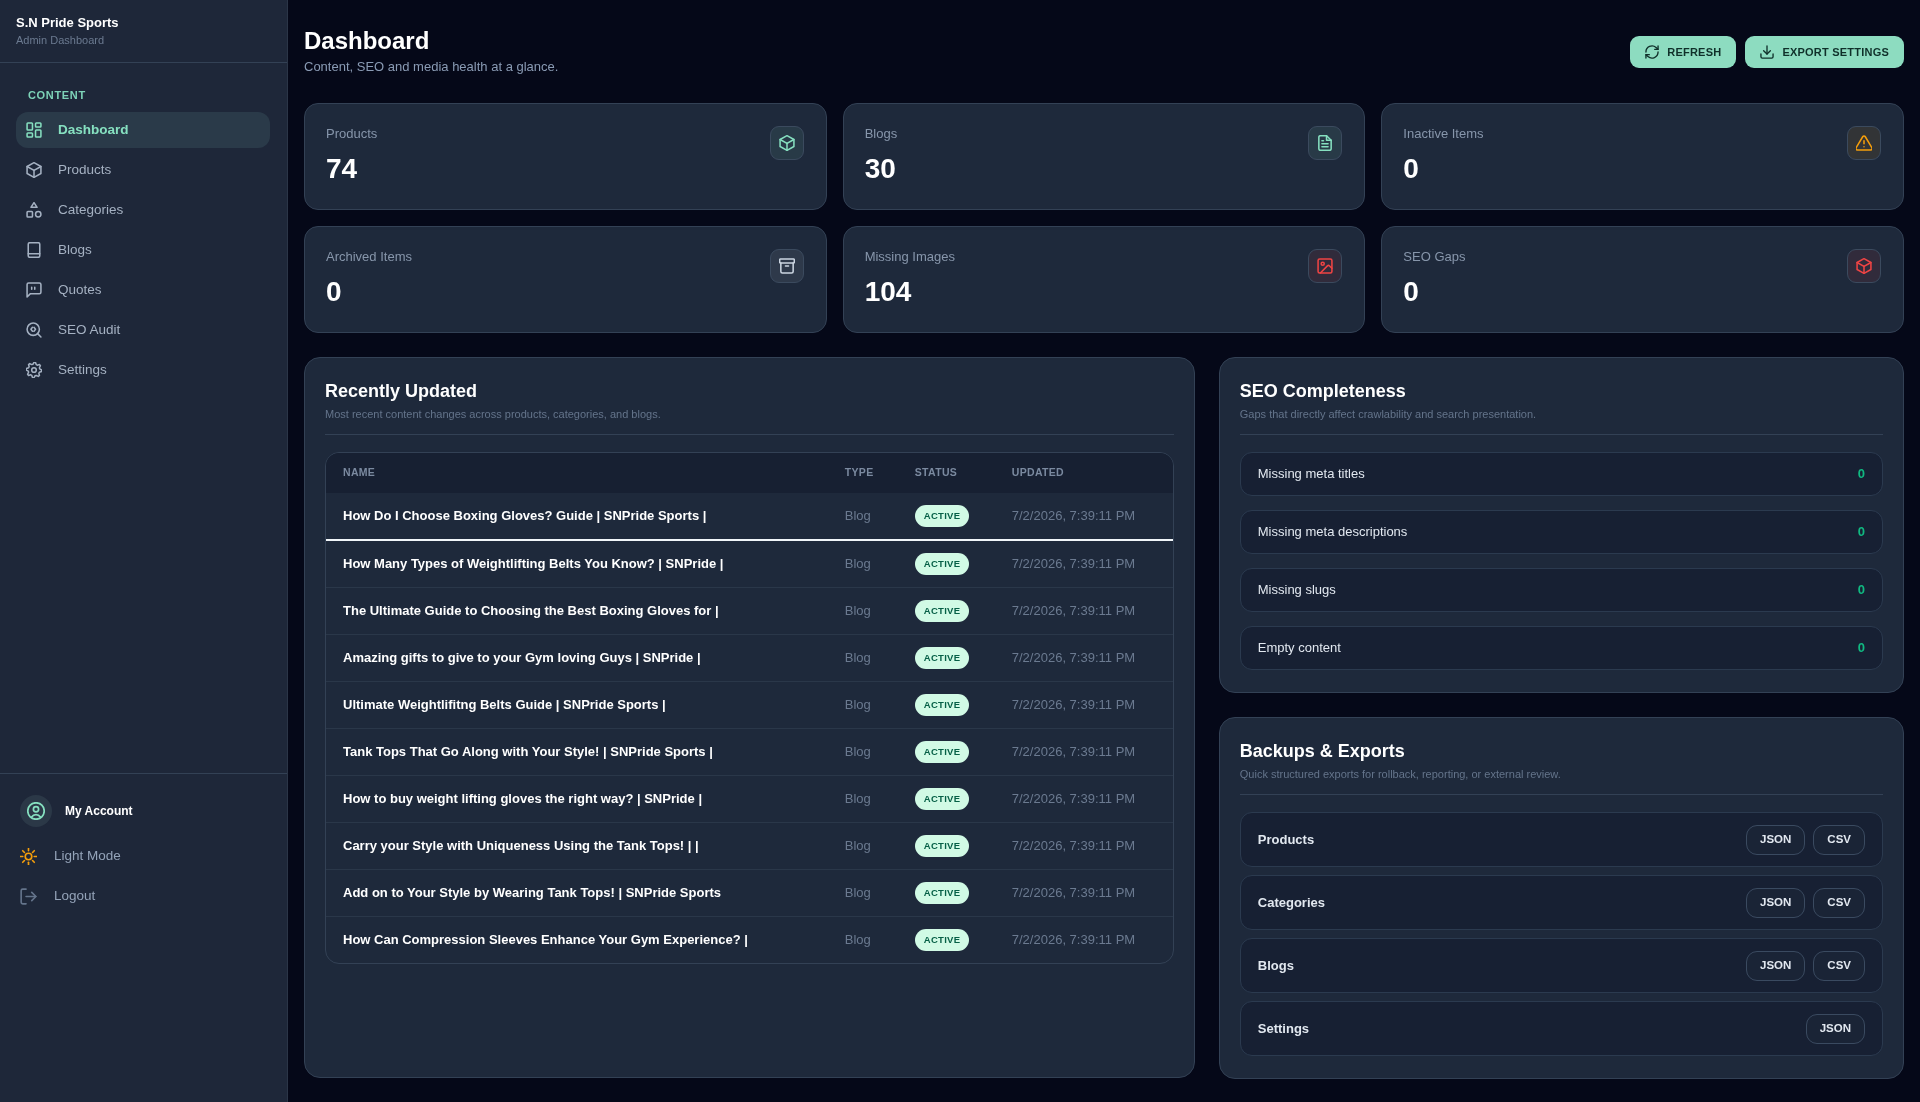  What do you see at coordinates (143, 170) in the screenshot?
I see `sidebar-nav-item: Products` at bounding box center [143, 170].